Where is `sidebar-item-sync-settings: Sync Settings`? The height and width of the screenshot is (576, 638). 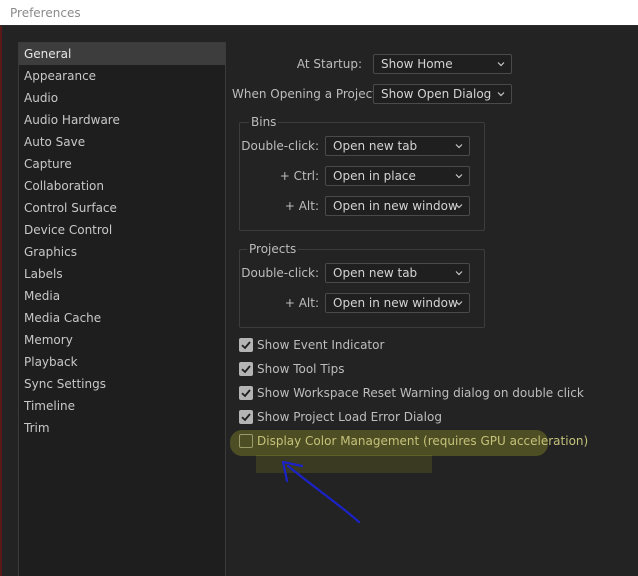 sidebar-item-sync-settings: Sync Settings is located at coordinates (122, 384).